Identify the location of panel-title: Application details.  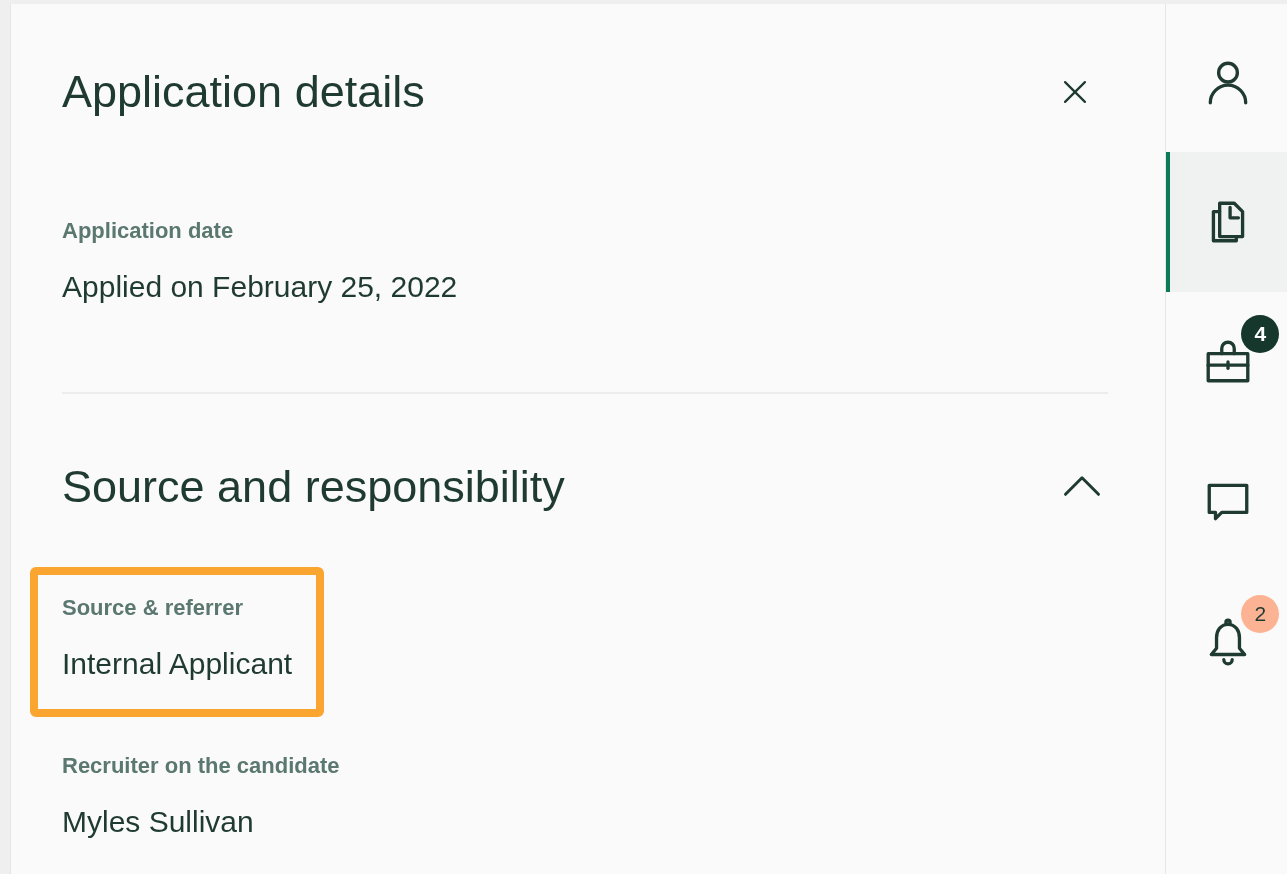
(243, 92).